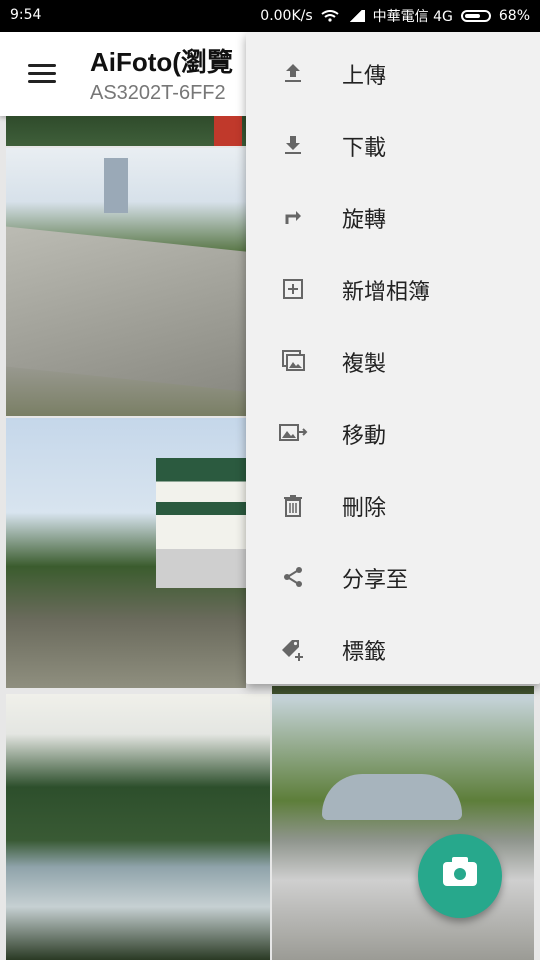 This screenshot has width=540, height=960. I want to click on delete-icon, so click(293, 505).